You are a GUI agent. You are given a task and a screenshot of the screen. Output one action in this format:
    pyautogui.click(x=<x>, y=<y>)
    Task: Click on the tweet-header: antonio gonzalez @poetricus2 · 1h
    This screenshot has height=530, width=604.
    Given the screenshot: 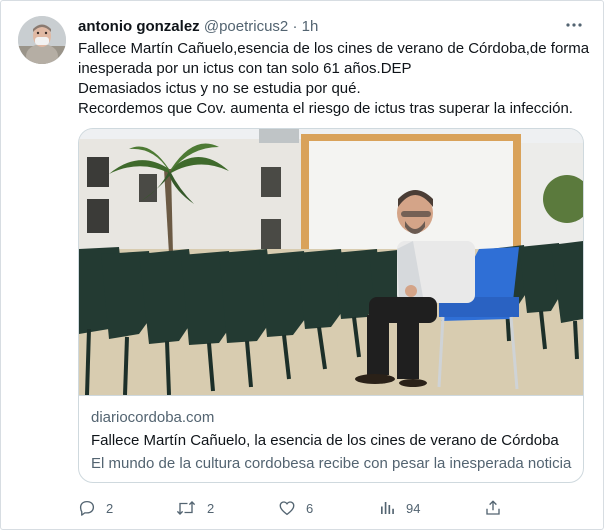 What is the action you would take?
    pyautogui.click(x=198, y=26)
    